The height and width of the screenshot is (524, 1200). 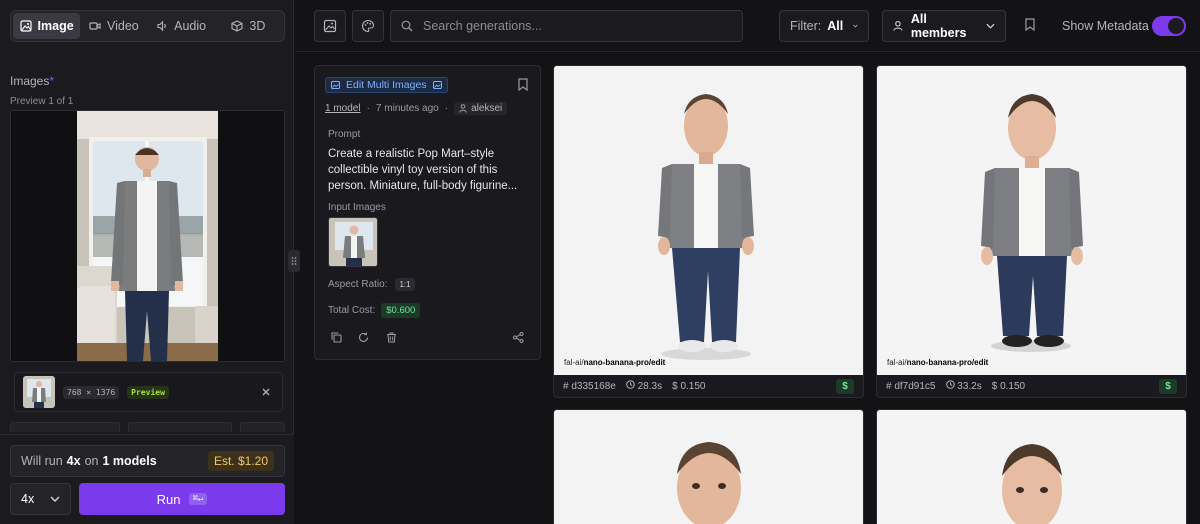 I want to click on file-thumbnail-photo, so click(x=39, y=392).